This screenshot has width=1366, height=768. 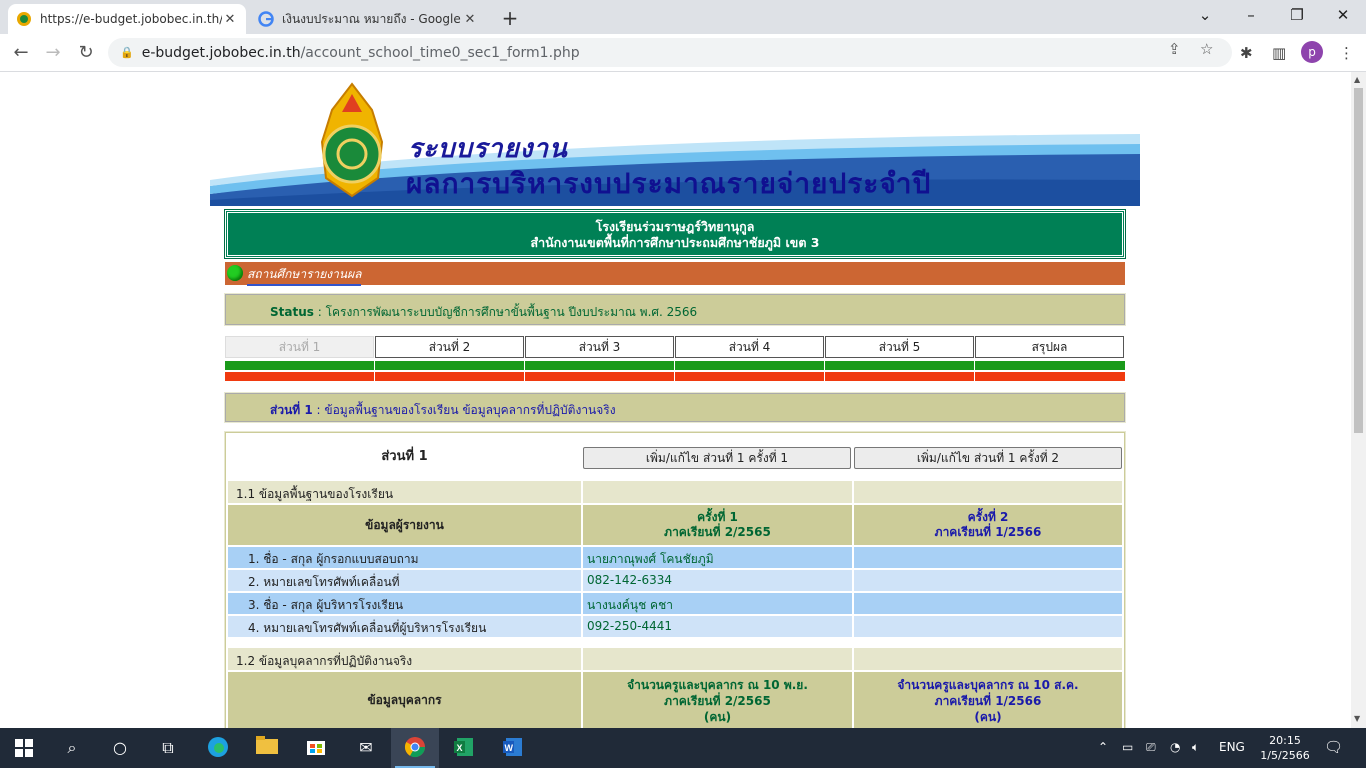 What do you see at coordinates (404, 659) in the screenshot?
I see `section-1-2-title: 1.2 ข้อมูลบุคลากรที่ปฏิบัติงานจริง` at bounding box center [404, 659].